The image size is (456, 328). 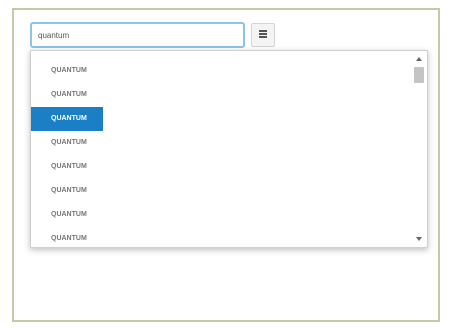 I want to click on scroll-thumb, so click(x=419, y=75).